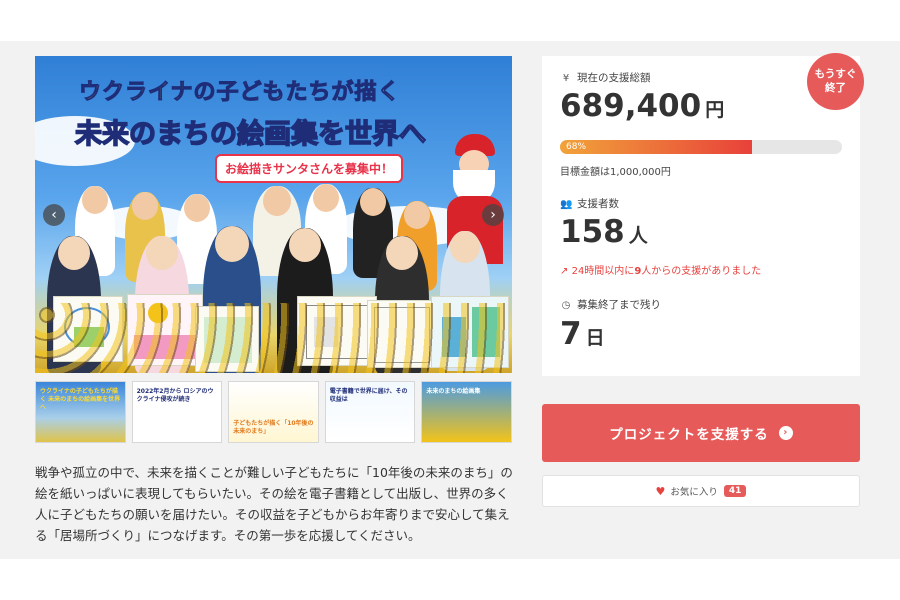 The width and height of the screenshot is (900, 600). What do you see at coordinates (566, 78) in the screenshot?
I see `yen-icon: ¥` at bounding box center [566, 78].